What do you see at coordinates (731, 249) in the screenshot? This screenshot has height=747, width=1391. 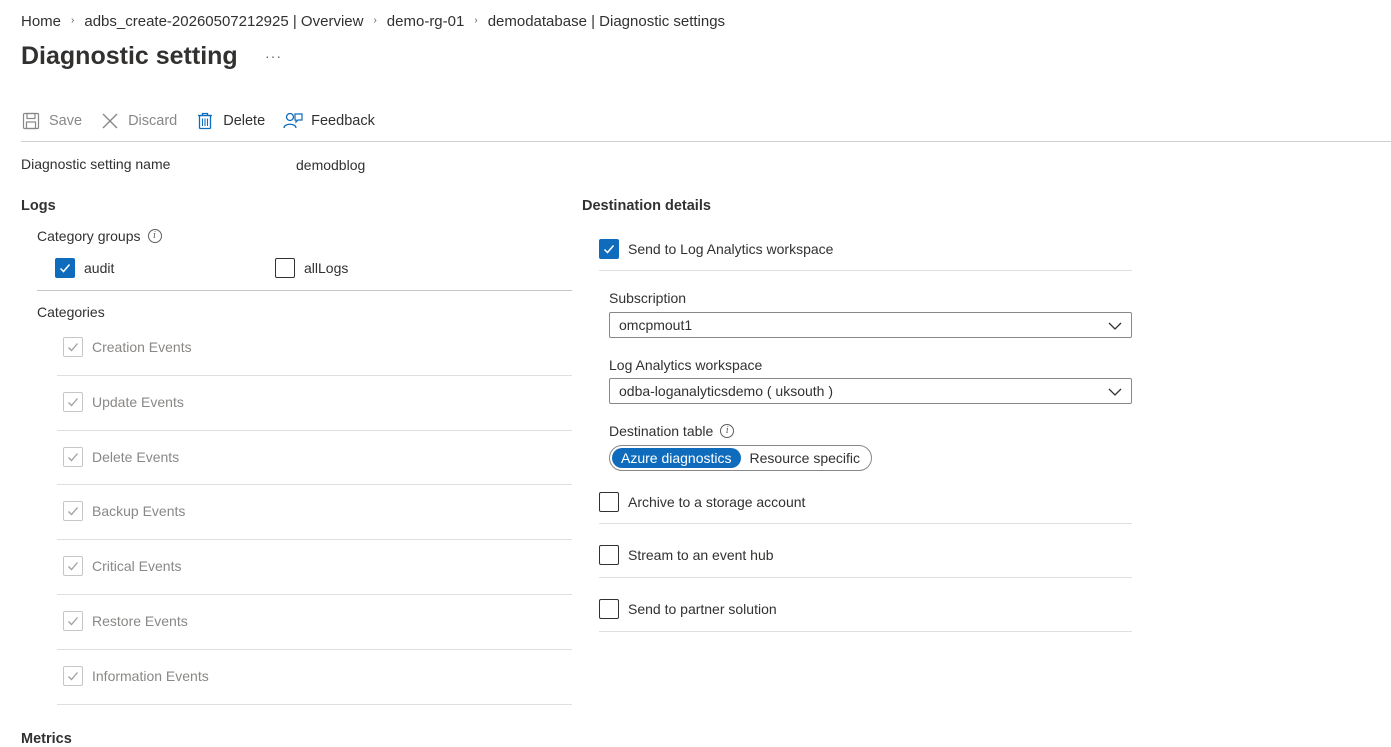 I see `log-analytics-label: Send to Log Analytics workspace` at bounding box center [731, 249].